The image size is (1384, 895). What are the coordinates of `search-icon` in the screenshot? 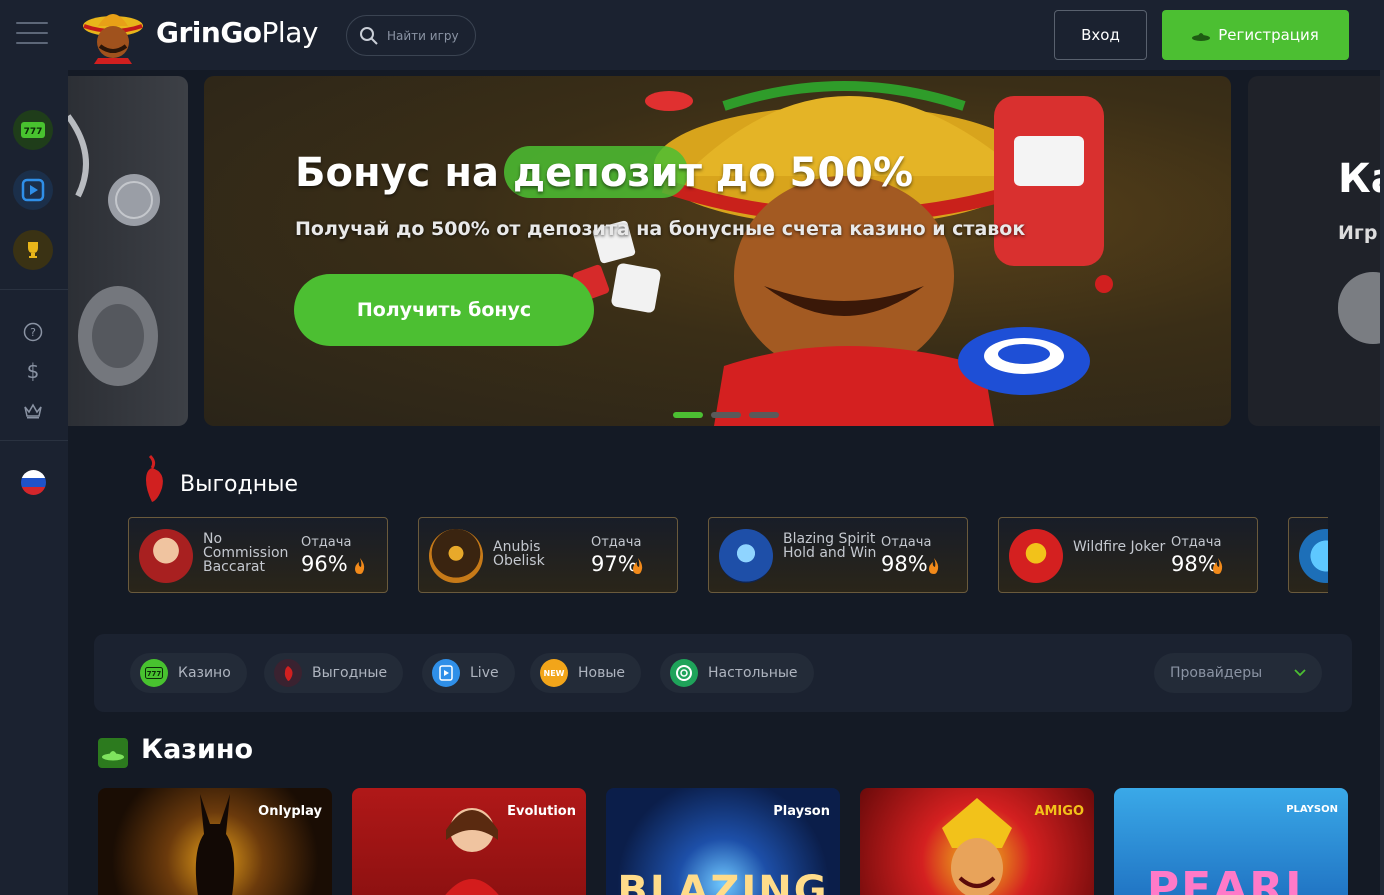 It's located at (369, 36).